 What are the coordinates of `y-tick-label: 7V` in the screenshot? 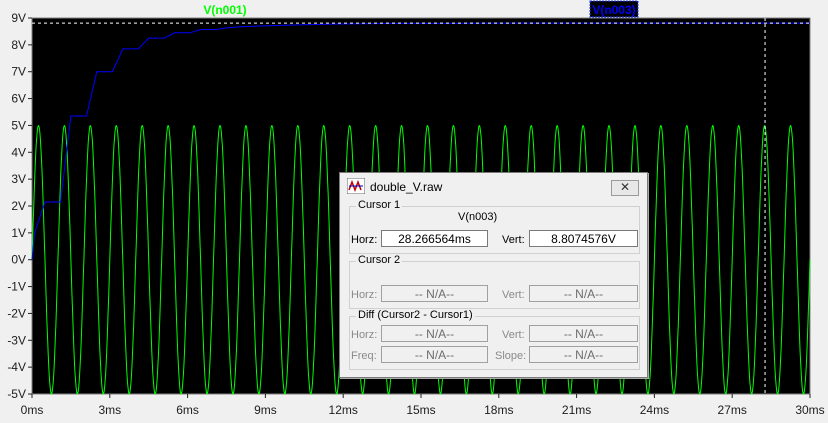 It's located at (18, 72).